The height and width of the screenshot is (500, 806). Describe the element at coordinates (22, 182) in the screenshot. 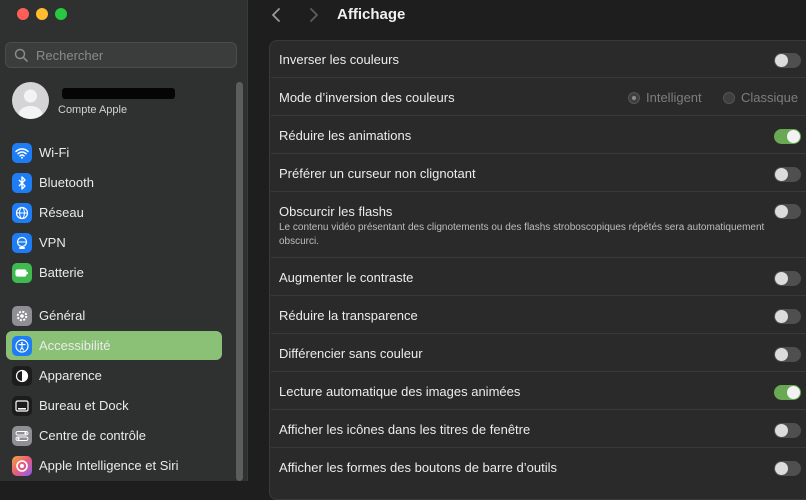

I see `bluetooth-icon` at that location.